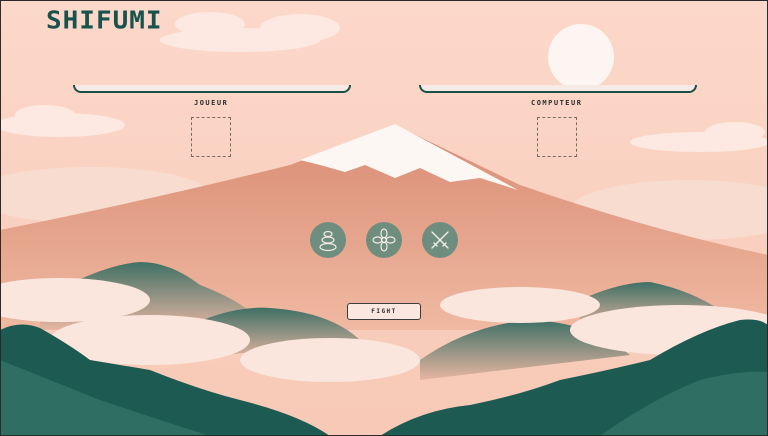 The height and width of the screenshot is (436, 768). I want to click on flower-icon, so click(384, 240).